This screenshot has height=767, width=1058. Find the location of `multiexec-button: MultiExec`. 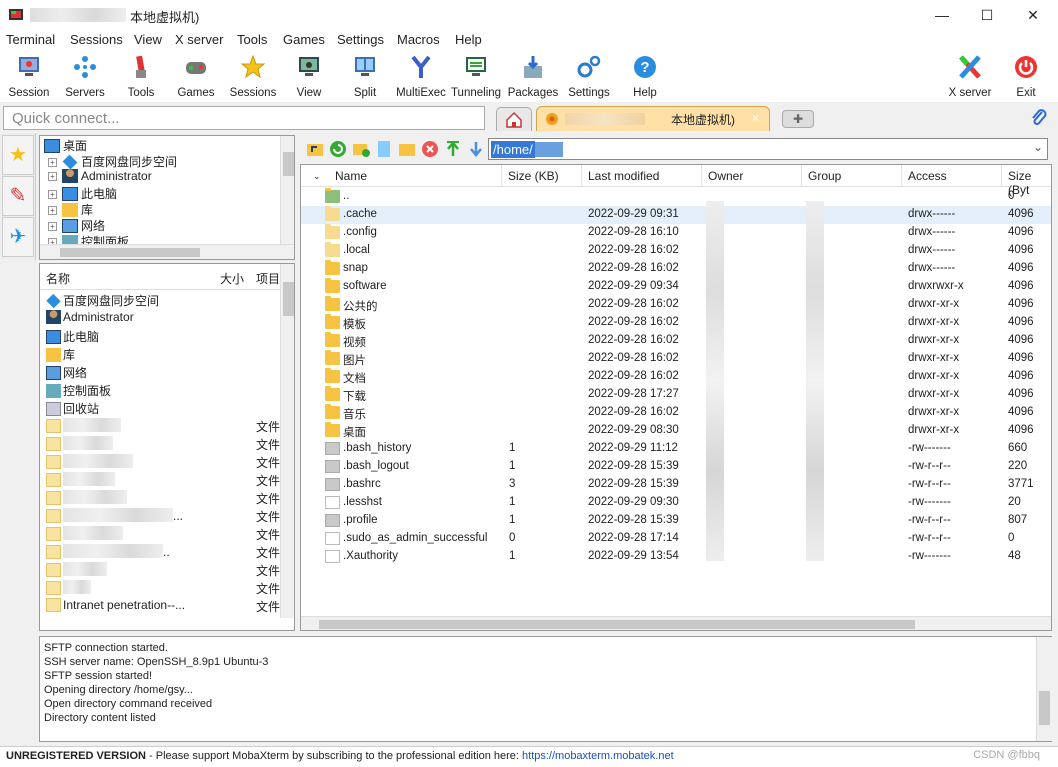

multiexec-button: MultiExec is located at coordinates (421, 77).